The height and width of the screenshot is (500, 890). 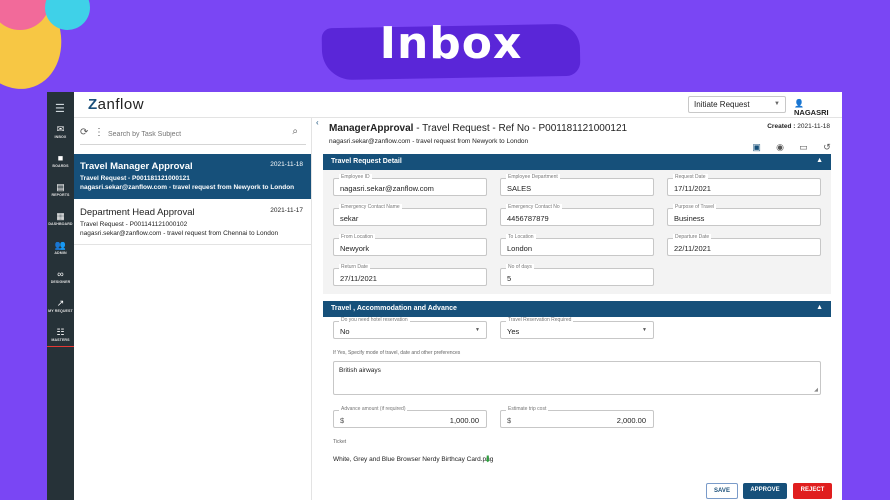 What do you see at coordinates (286, 210) in the screenshot?
I see `task-date: 2021-11-17` at bounding box center [286, 210].